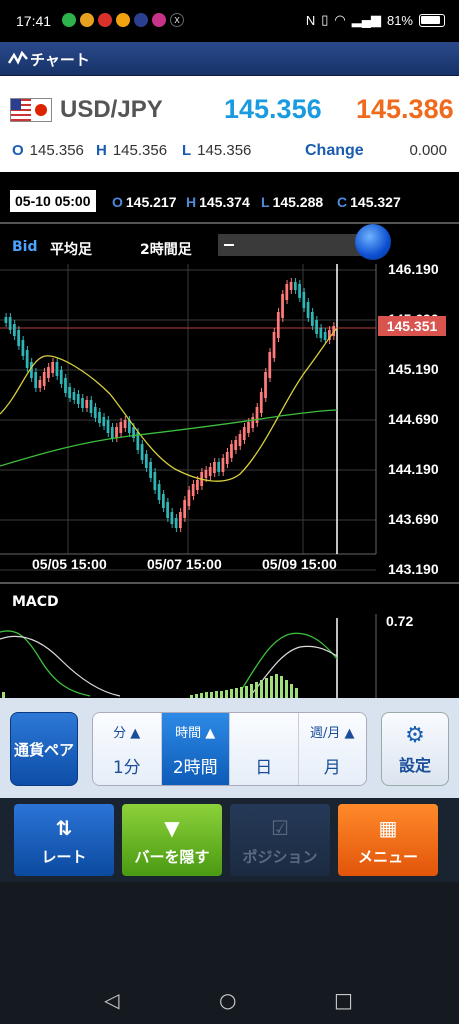 Image resolution: width=459 pixels, height=1024 pixels. What do you see at coordinates (415, 749) in the screenshot?
I see `settings-button: ⚙ 設定` at bounding box center [415, 749].